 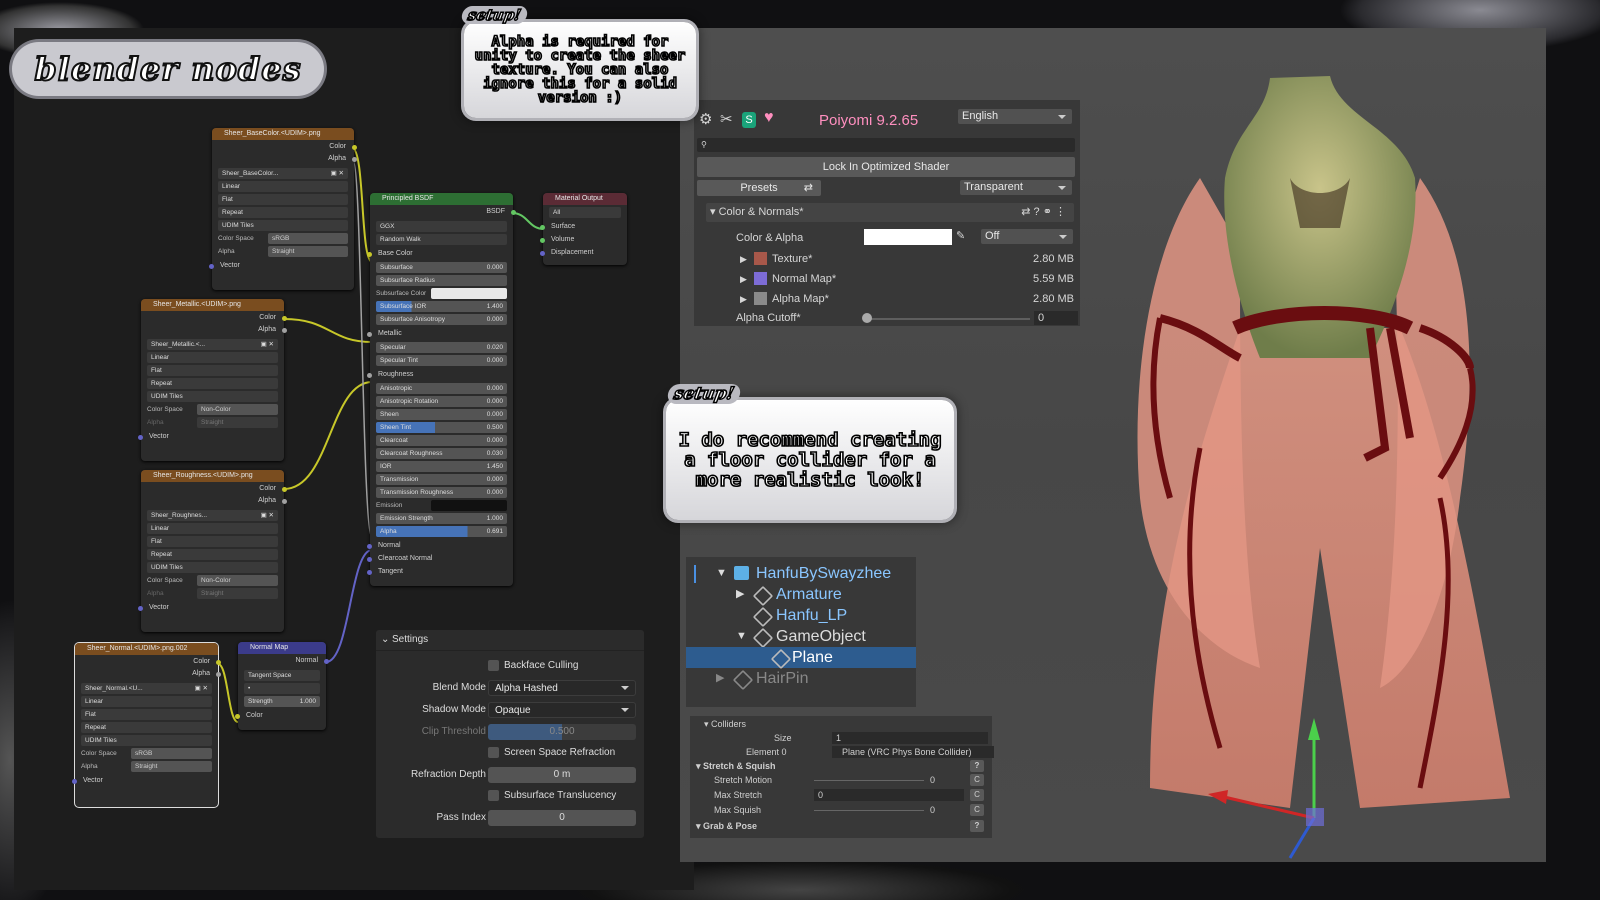 I want to click on bsdf-input-row: Metallic, so click(x=440, y=333).